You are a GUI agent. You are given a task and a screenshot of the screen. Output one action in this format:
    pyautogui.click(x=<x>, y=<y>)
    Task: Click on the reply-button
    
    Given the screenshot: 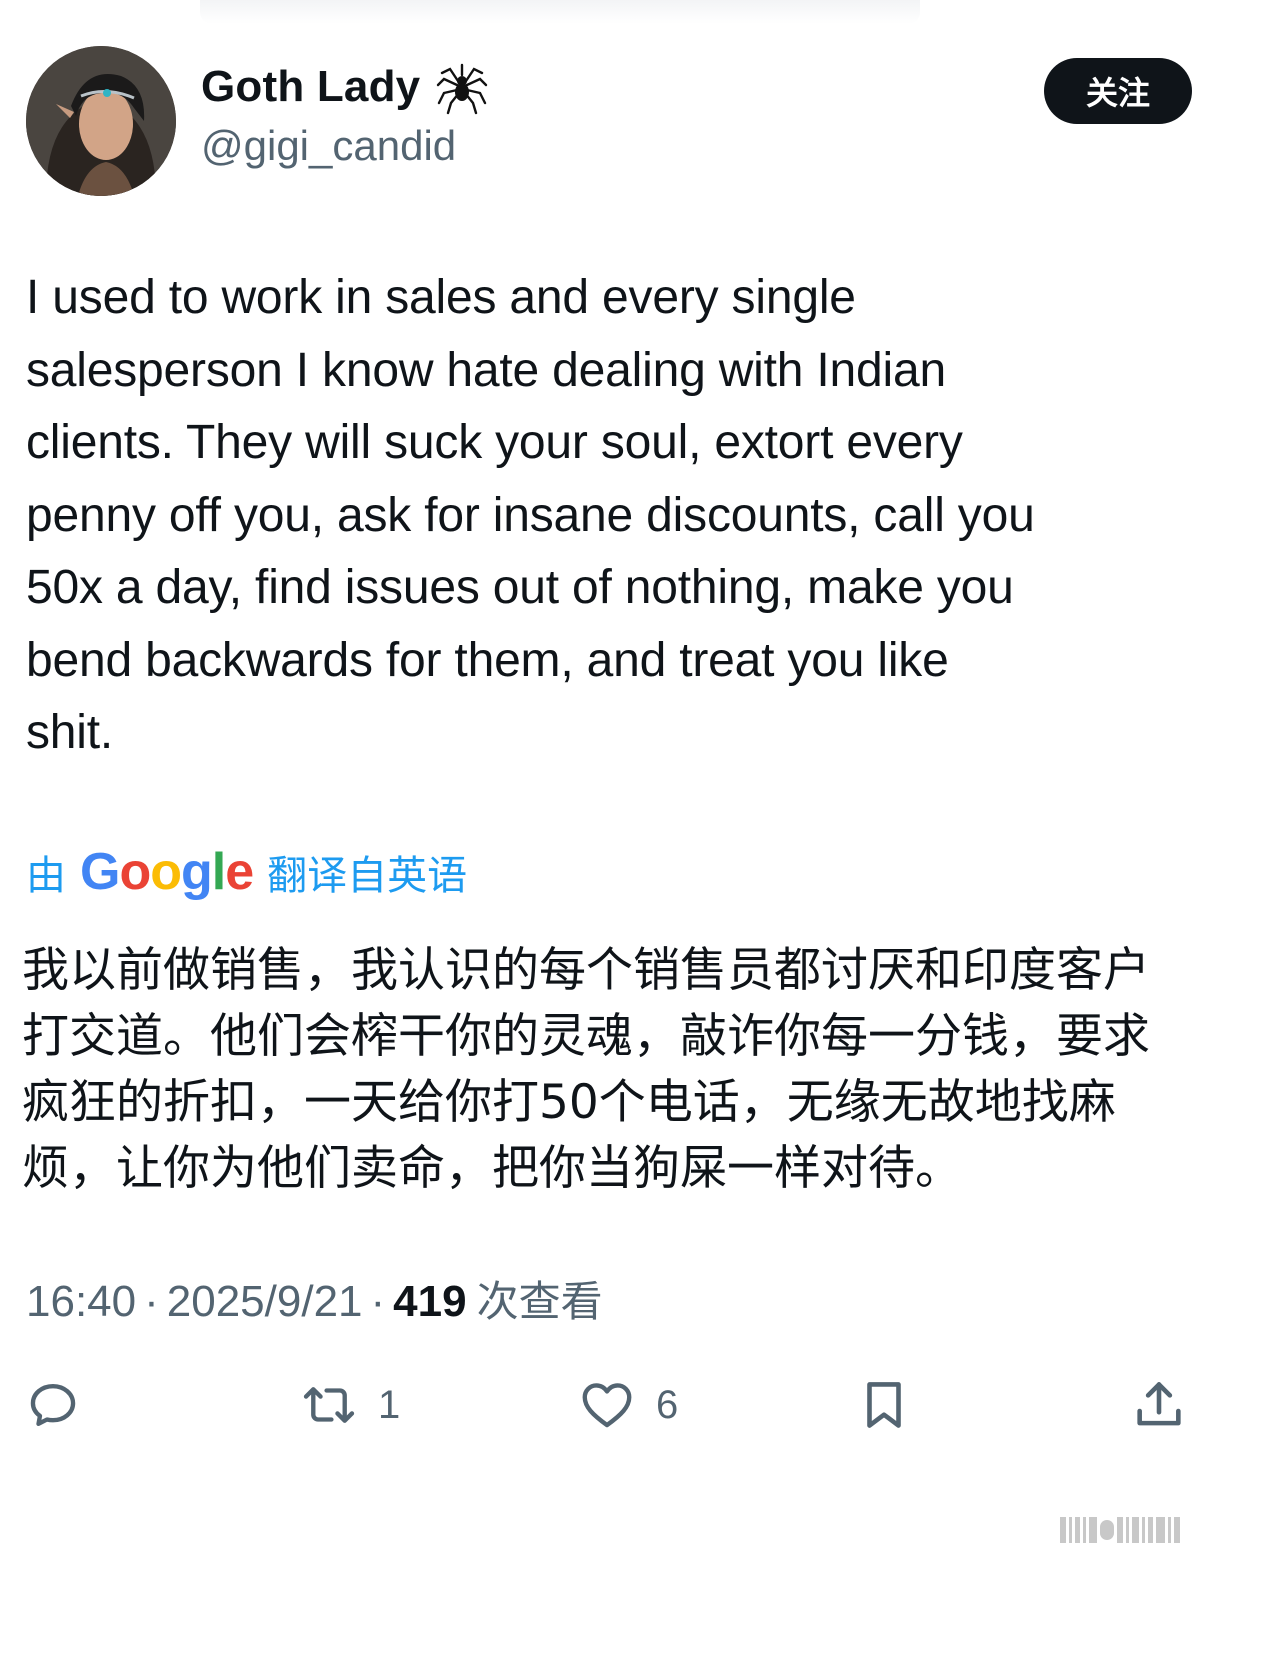 What is the action you would take?
    pyautogui.click(x=53, y=1405)
    